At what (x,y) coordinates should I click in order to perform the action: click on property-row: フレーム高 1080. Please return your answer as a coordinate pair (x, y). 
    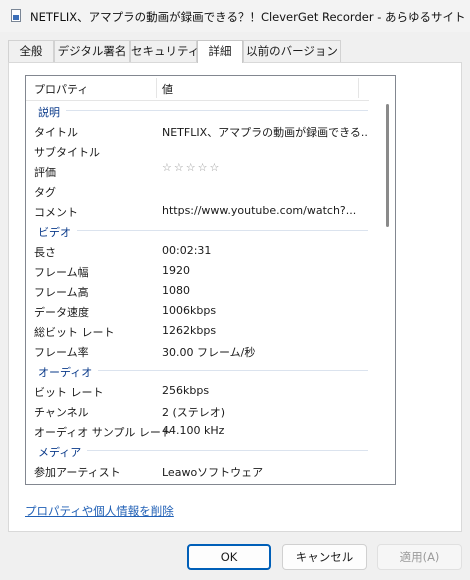
    Looking at the image, I should click on (201, 290).